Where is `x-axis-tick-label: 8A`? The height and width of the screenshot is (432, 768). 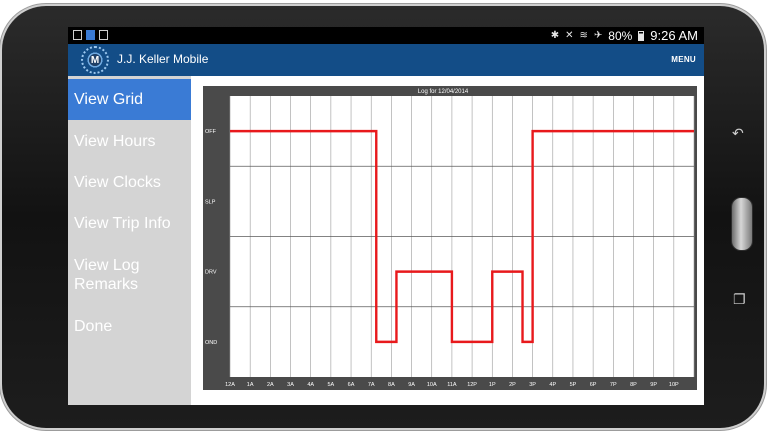 x-axis-tick-label: 8A is located at coordinates (391, 385).